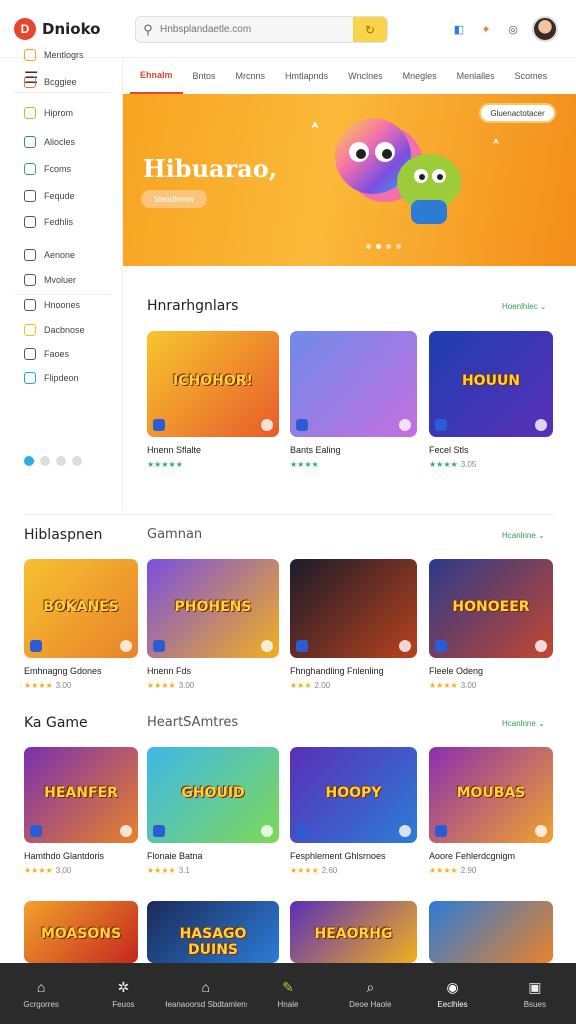 The height and width of the screenshot is (1024, 576). I want to click on nav-item: ⌂ Heanaoorsd Sbdtamlens, so click(206, 993).